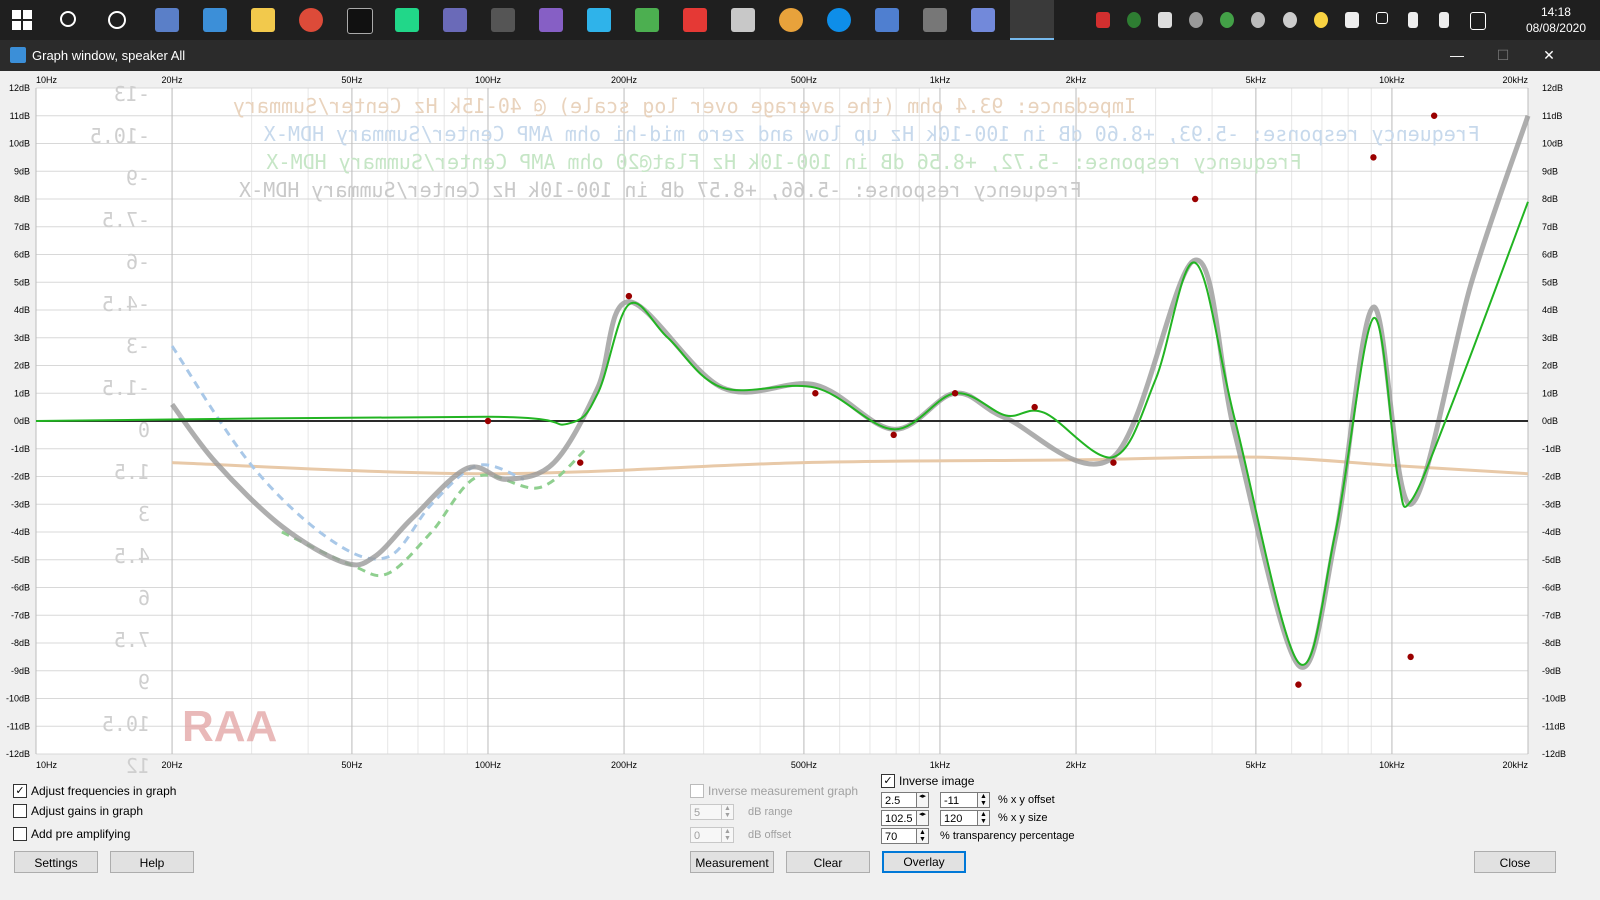  I want to click on adjust-frequencies-checkbox: ✓ Adjust frequencies in graph, so click(94, 791).